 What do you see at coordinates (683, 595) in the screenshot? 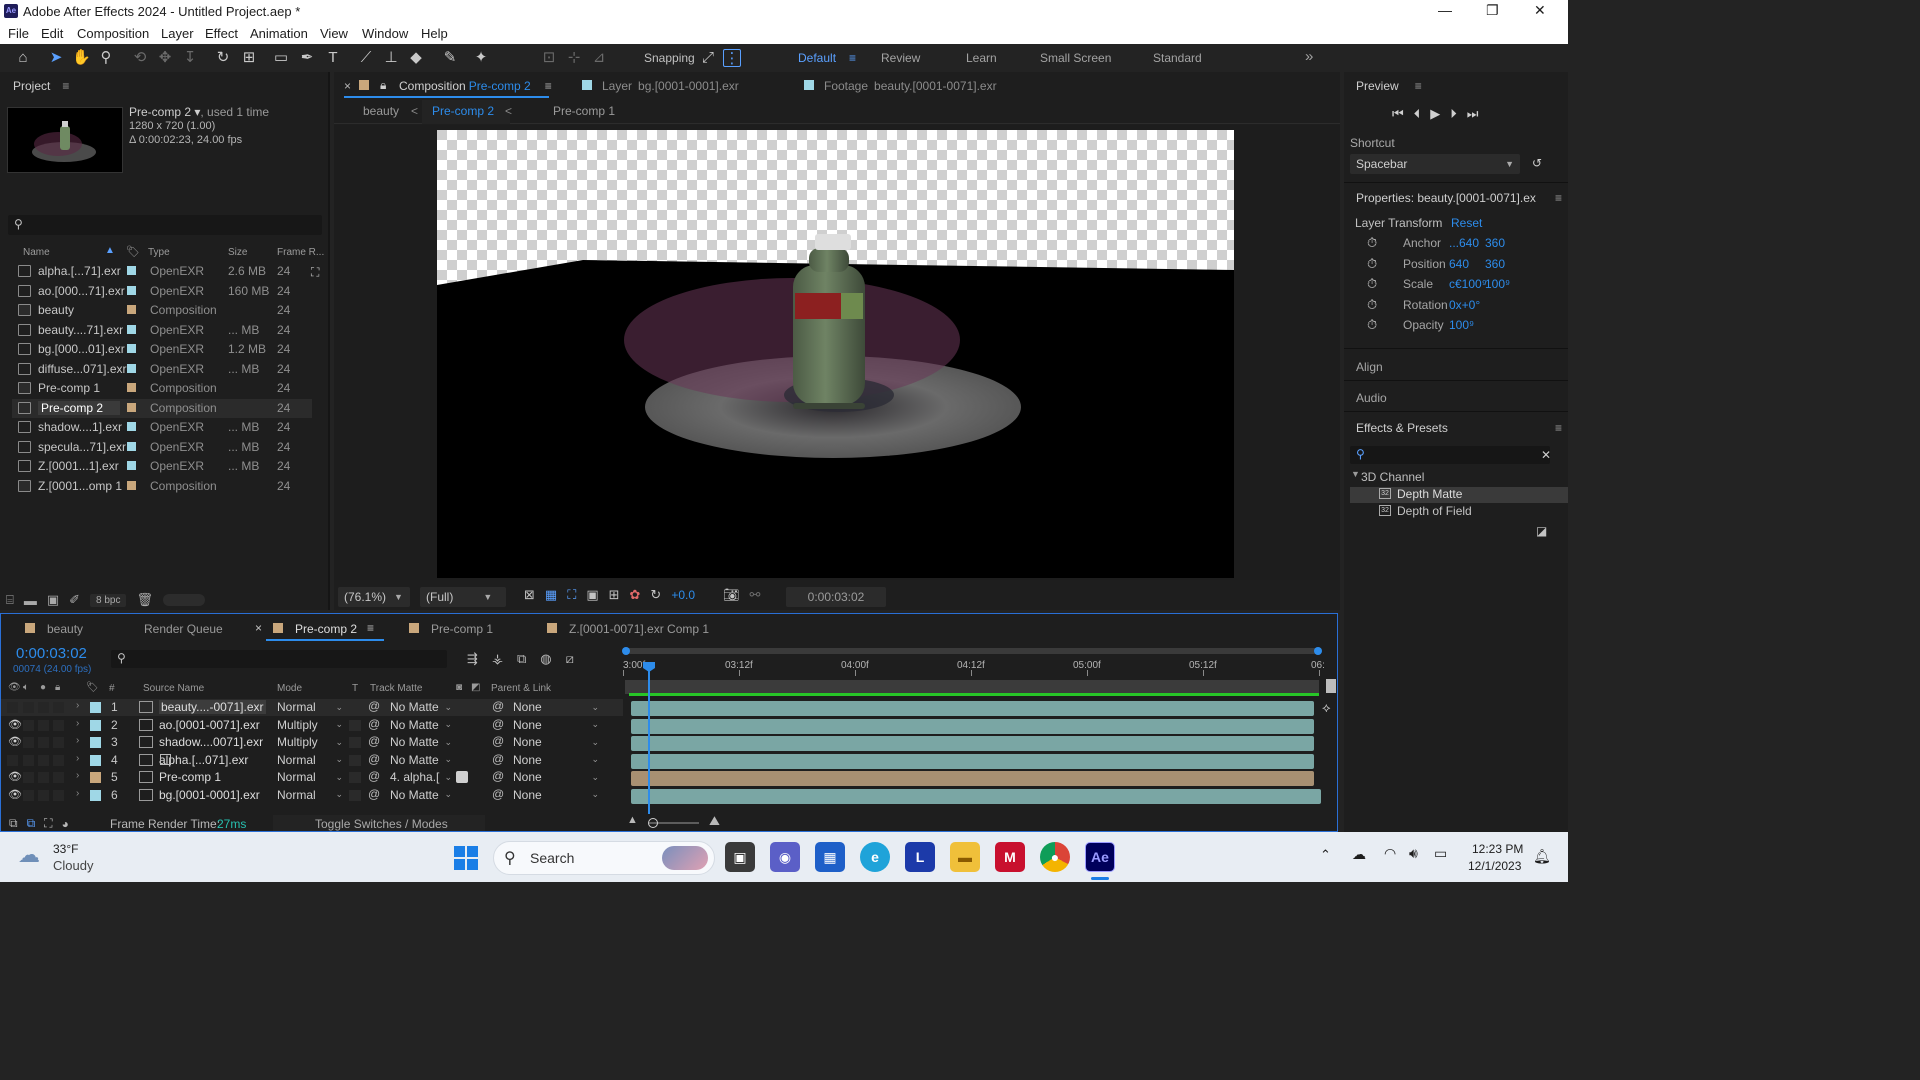
I see `exposure-value: +0.0` at bounding box center [683, 595].